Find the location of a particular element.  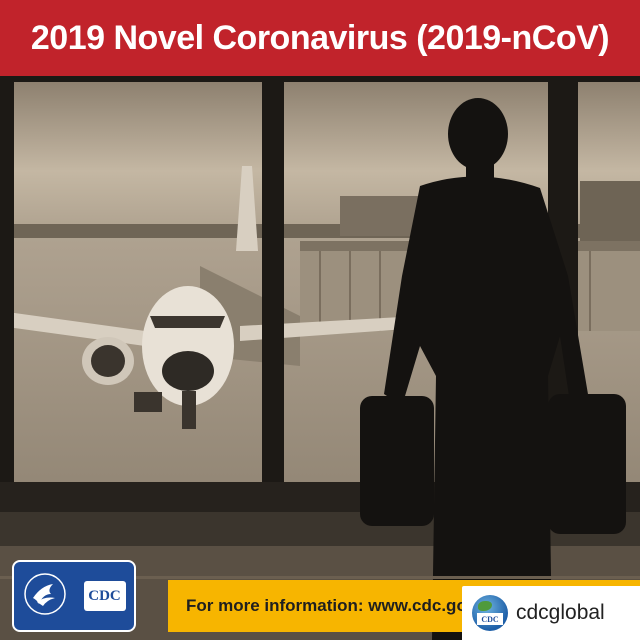

hhs-cdc-logo: CDC is located at coordinates (74, 596).